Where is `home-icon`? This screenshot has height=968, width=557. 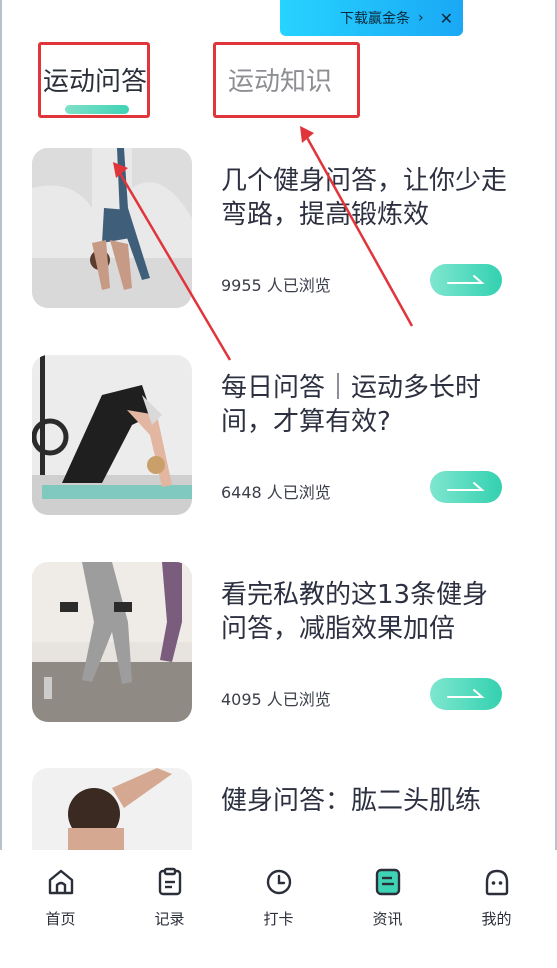
home-icon is located at coordinates (60, 882).